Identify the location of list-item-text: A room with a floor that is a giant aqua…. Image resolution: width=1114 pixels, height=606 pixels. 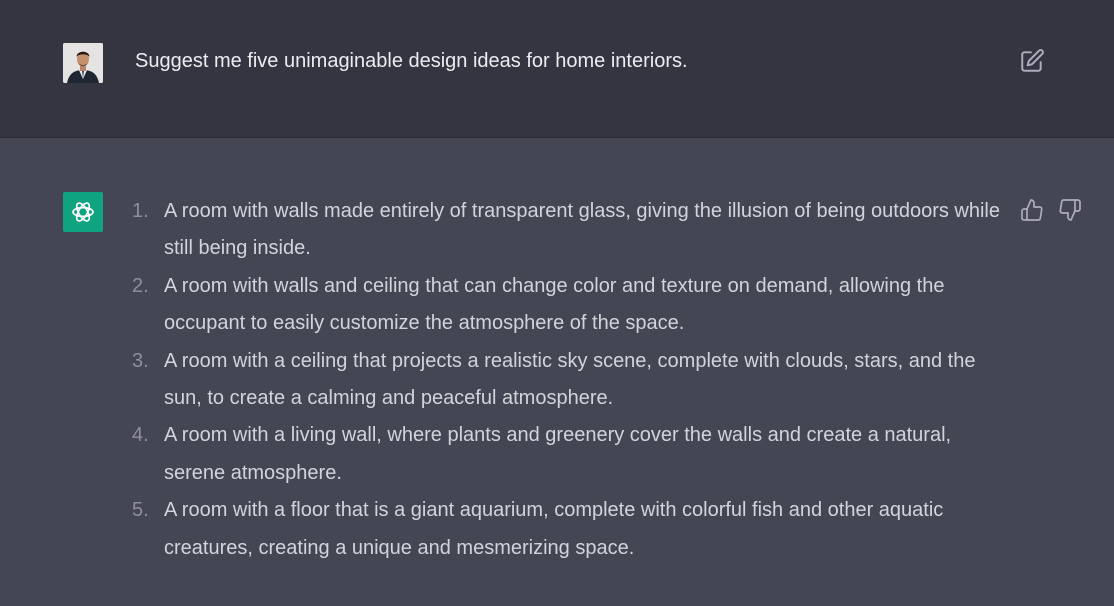
(554, 529).